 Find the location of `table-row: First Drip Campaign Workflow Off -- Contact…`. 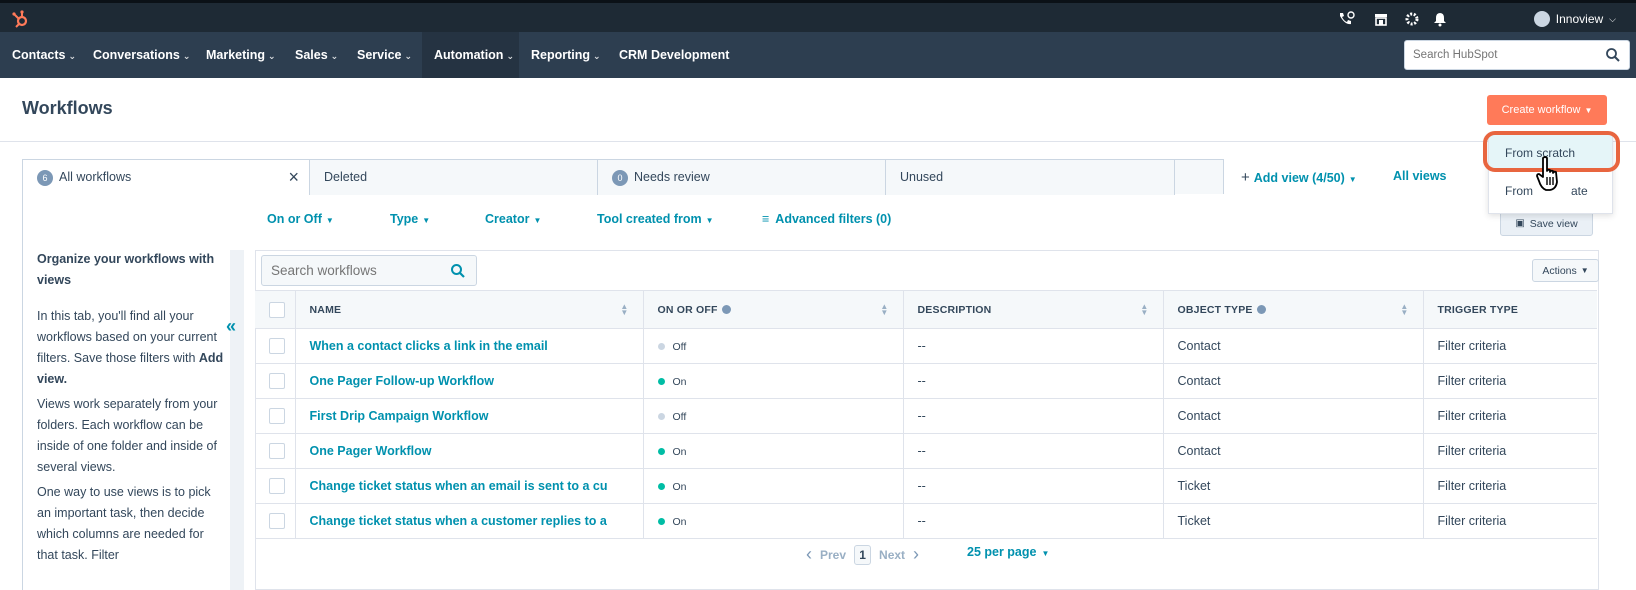

table-row: First Drip Campaign Workflow Off -- Contact… is located at coordinates (926, 416).